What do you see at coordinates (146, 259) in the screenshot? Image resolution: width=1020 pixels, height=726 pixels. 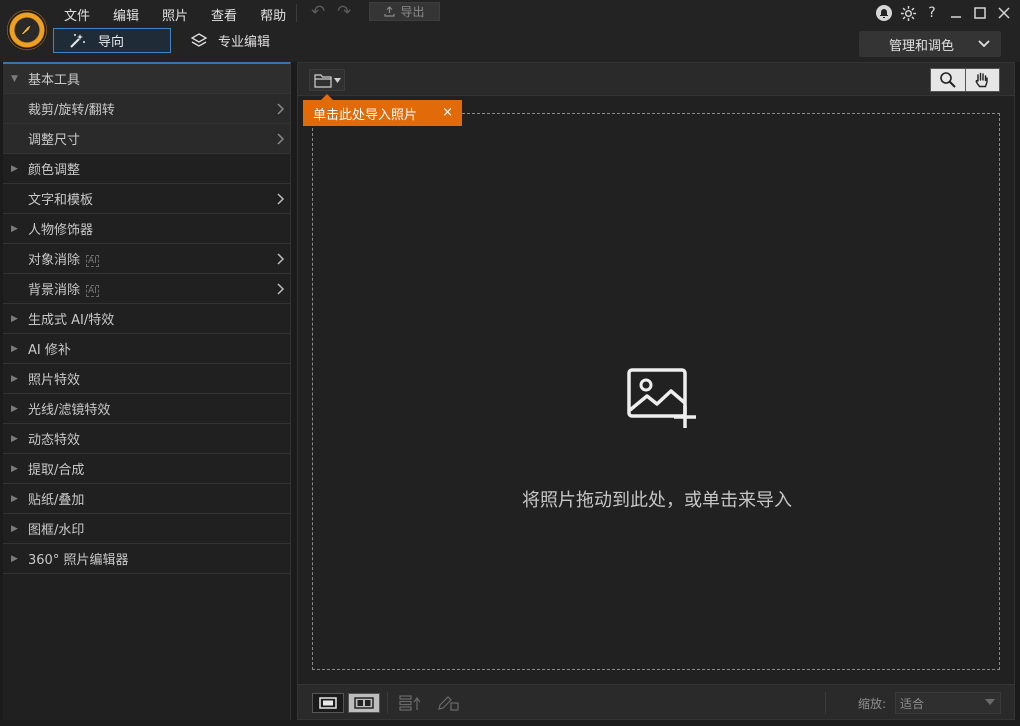 I see `item-object-removal: 对象消除 AI` at bounding box center [146, 259].